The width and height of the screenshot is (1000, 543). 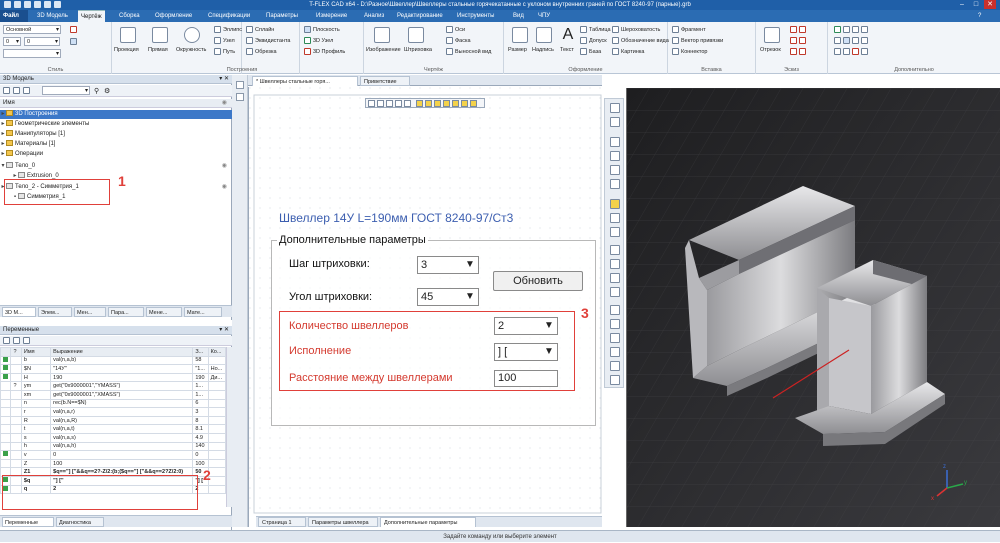 I want to click on hatch-icon, so click(x=416, y=35).